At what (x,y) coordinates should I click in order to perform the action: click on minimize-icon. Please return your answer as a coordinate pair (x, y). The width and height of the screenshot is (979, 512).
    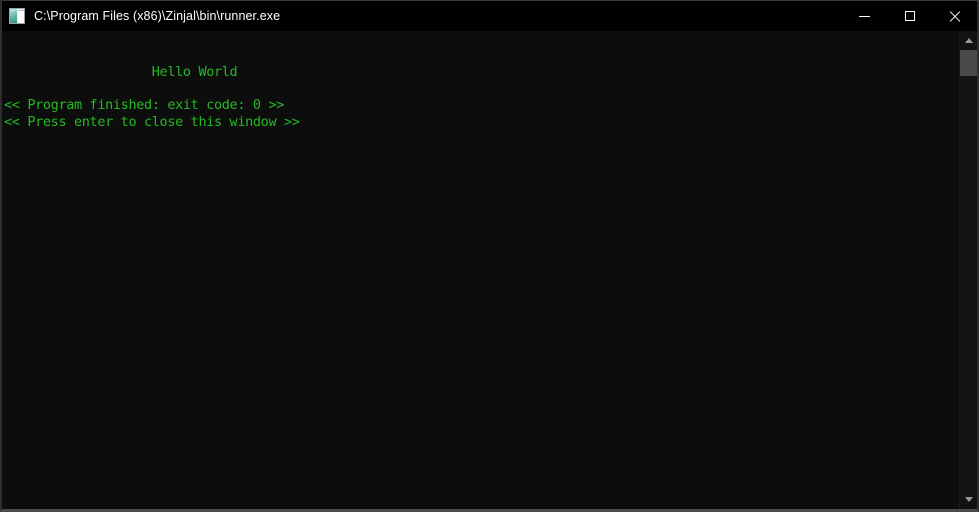
    Looking at the image, I should click on (864, 16).